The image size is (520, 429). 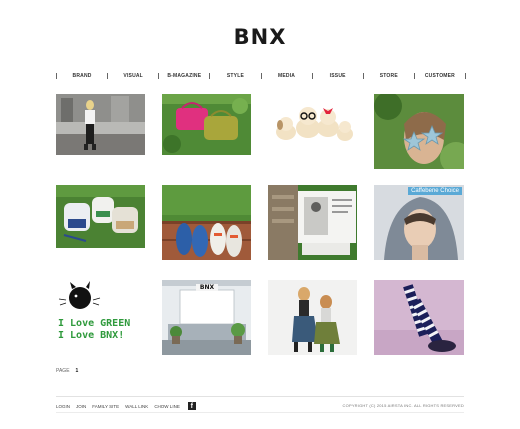 I want to click on footer-link-join: JOIN, so click(x=81, y=406).